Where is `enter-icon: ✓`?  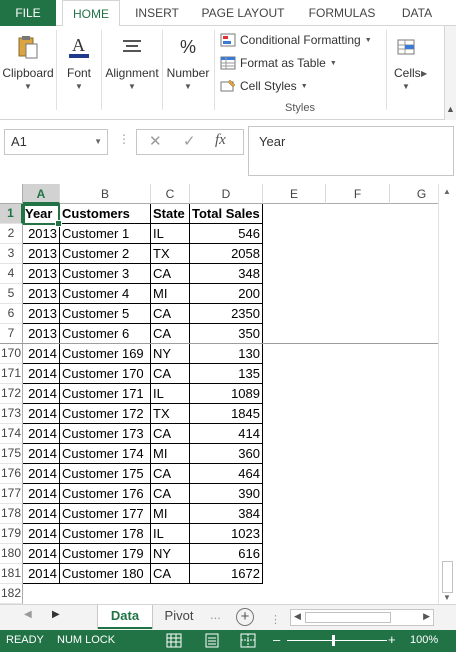 enter-icon: ✓ is located at coordinates (189, 141).